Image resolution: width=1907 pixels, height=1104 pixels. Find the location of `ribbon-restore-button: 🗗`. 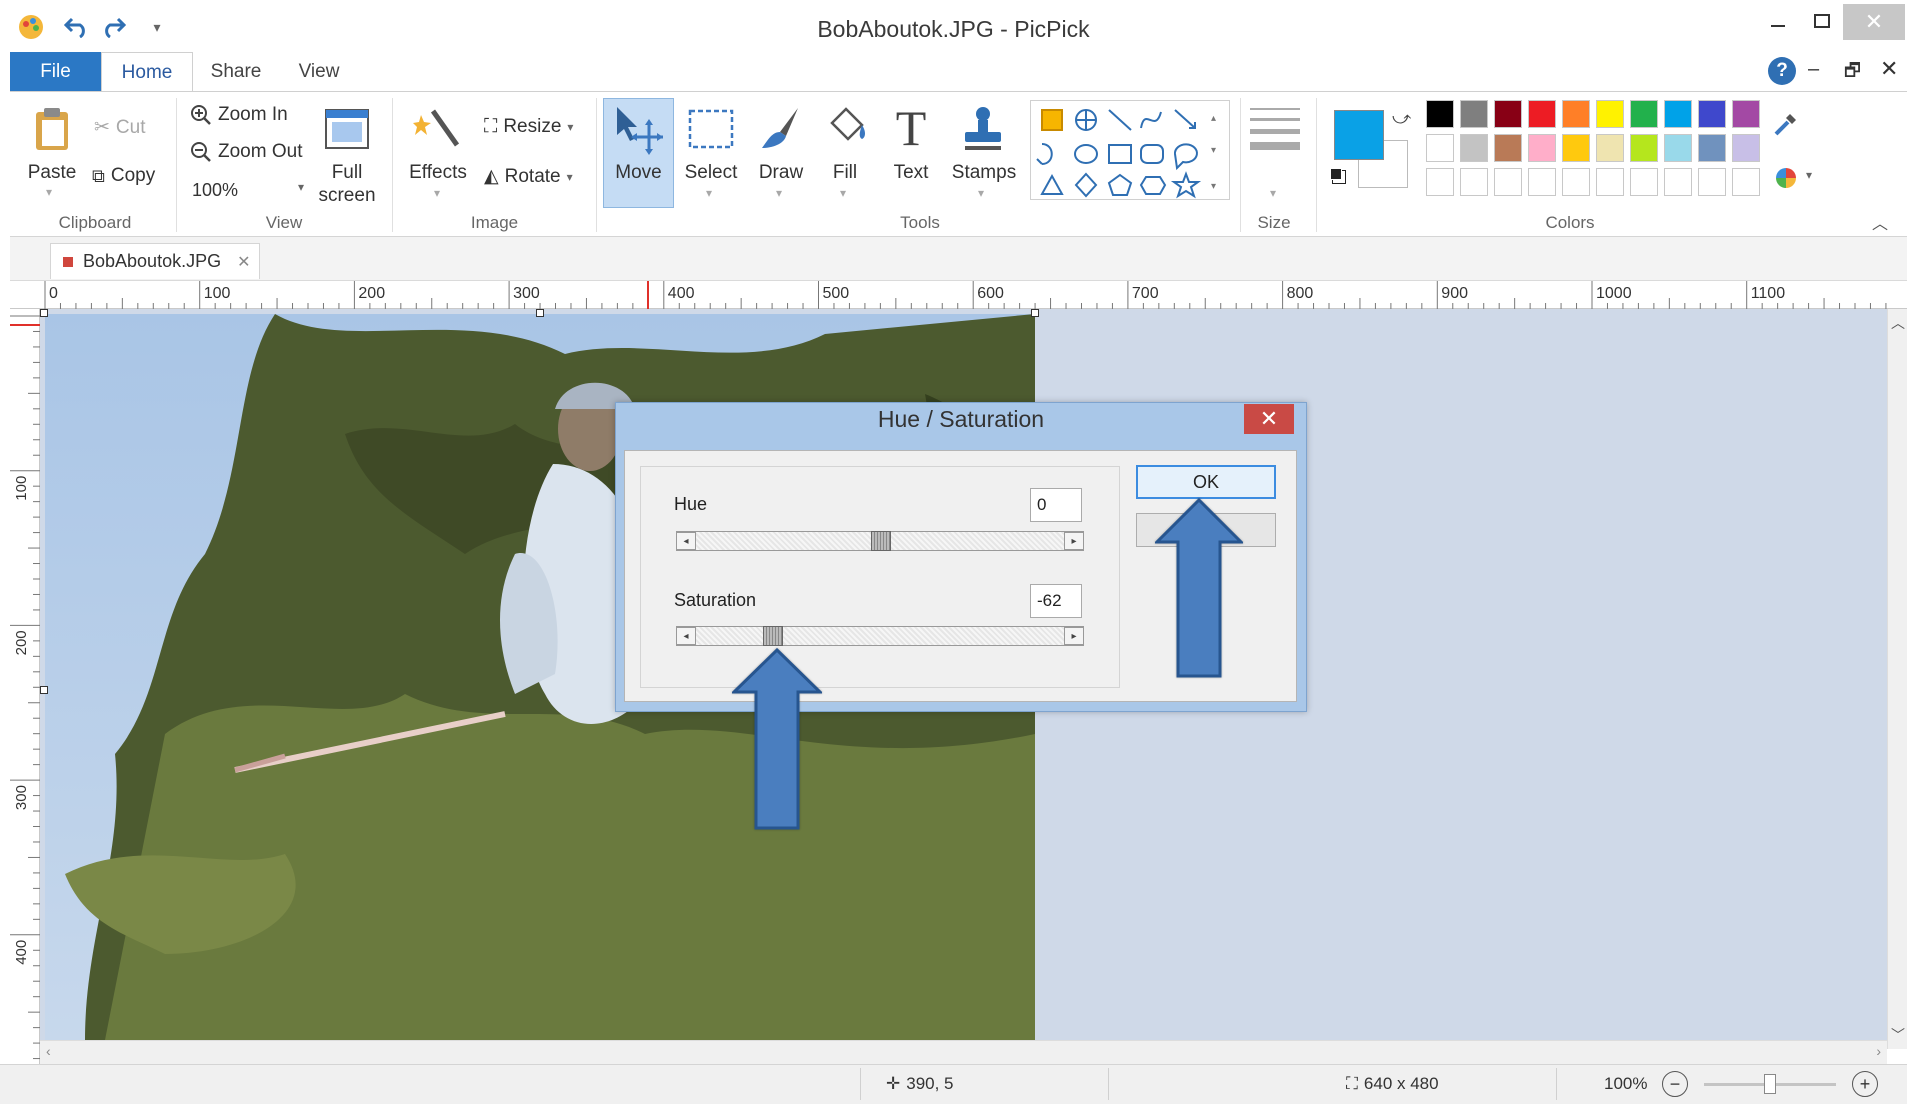

ribbon-restore-button: 🗗 is located at coordinates (1852, 73).